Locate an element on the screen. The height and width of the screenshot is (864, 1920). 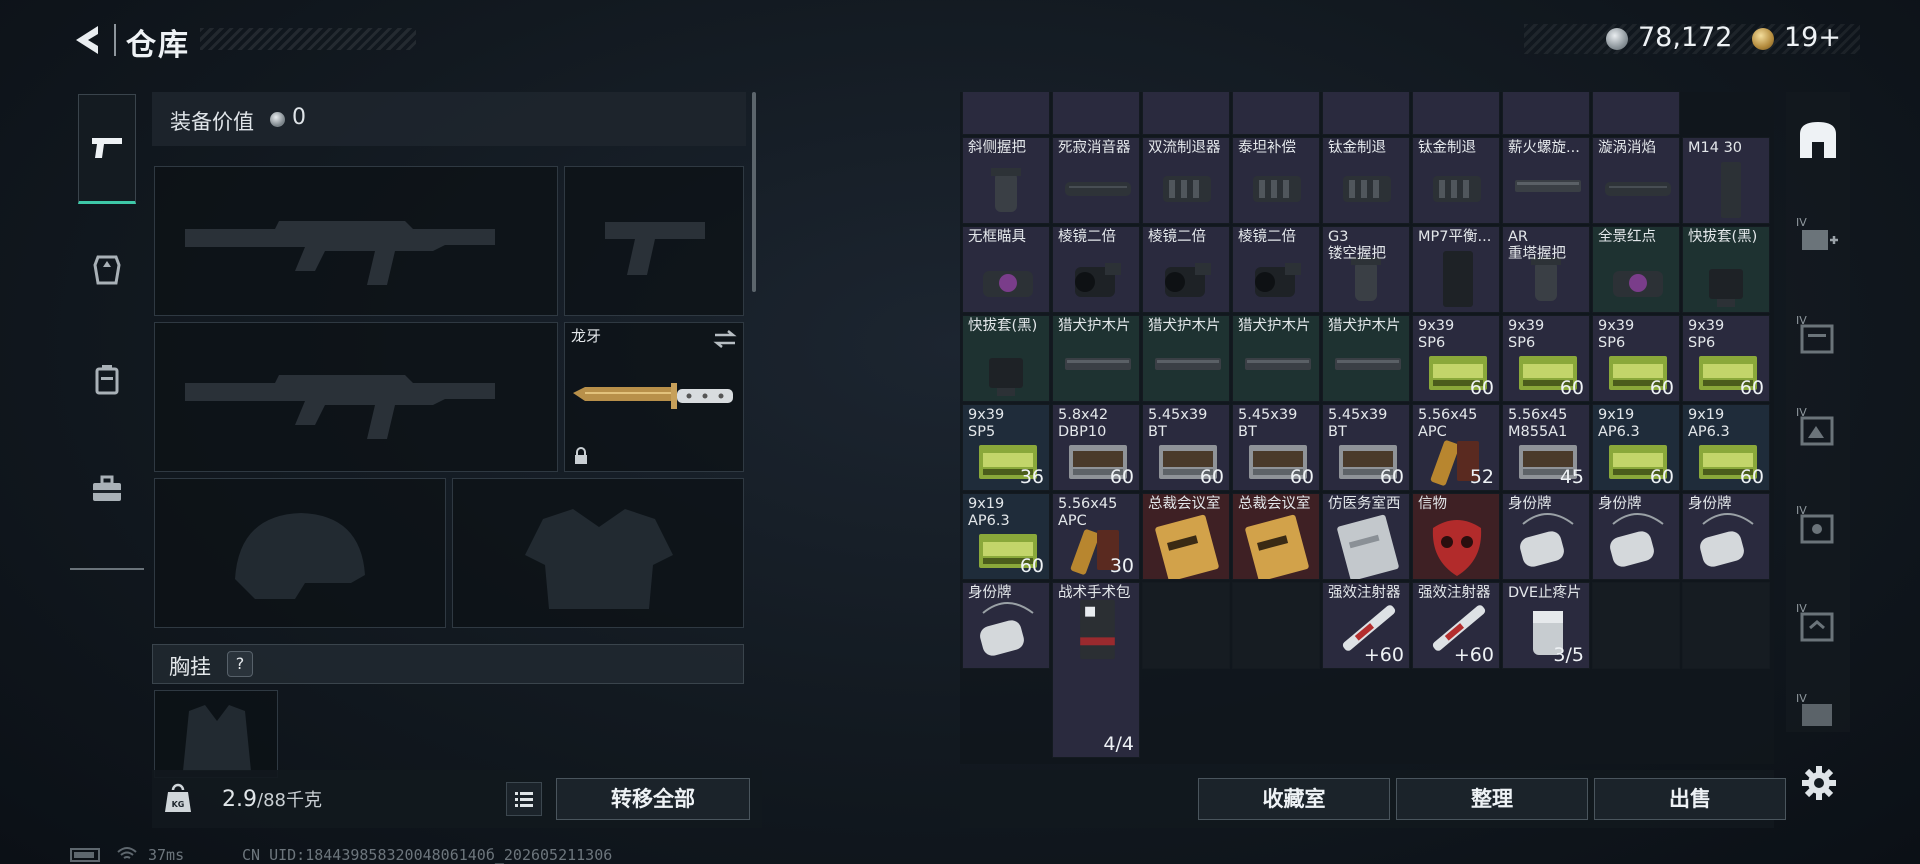
nav-backpack is located at coordinates (107, 379).